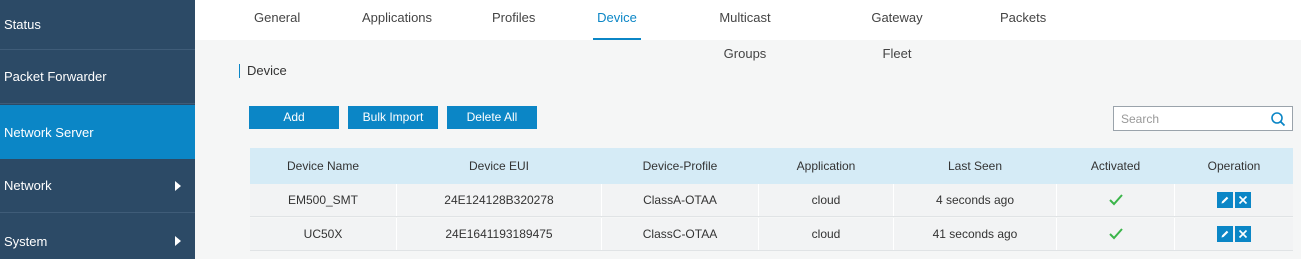 Image resolution: width=1301 pixels, height=259 pixels. What do you see at coordinates (499, 200) in the screenshot?
I see `device-eui-cell: 24E124128B320278` at bounding box center [499, 200].